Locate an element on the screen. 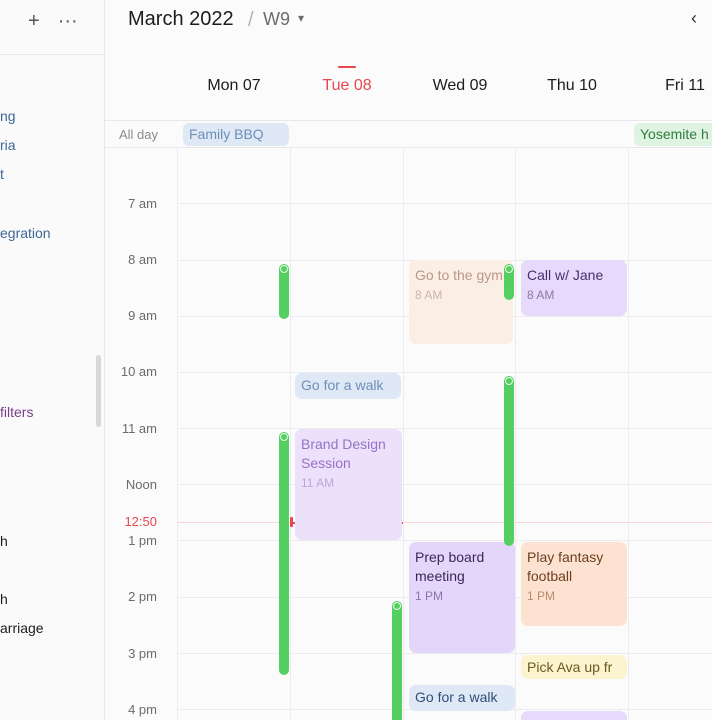  all-day-event: Yosemite h is located at coordinates (673, 134).